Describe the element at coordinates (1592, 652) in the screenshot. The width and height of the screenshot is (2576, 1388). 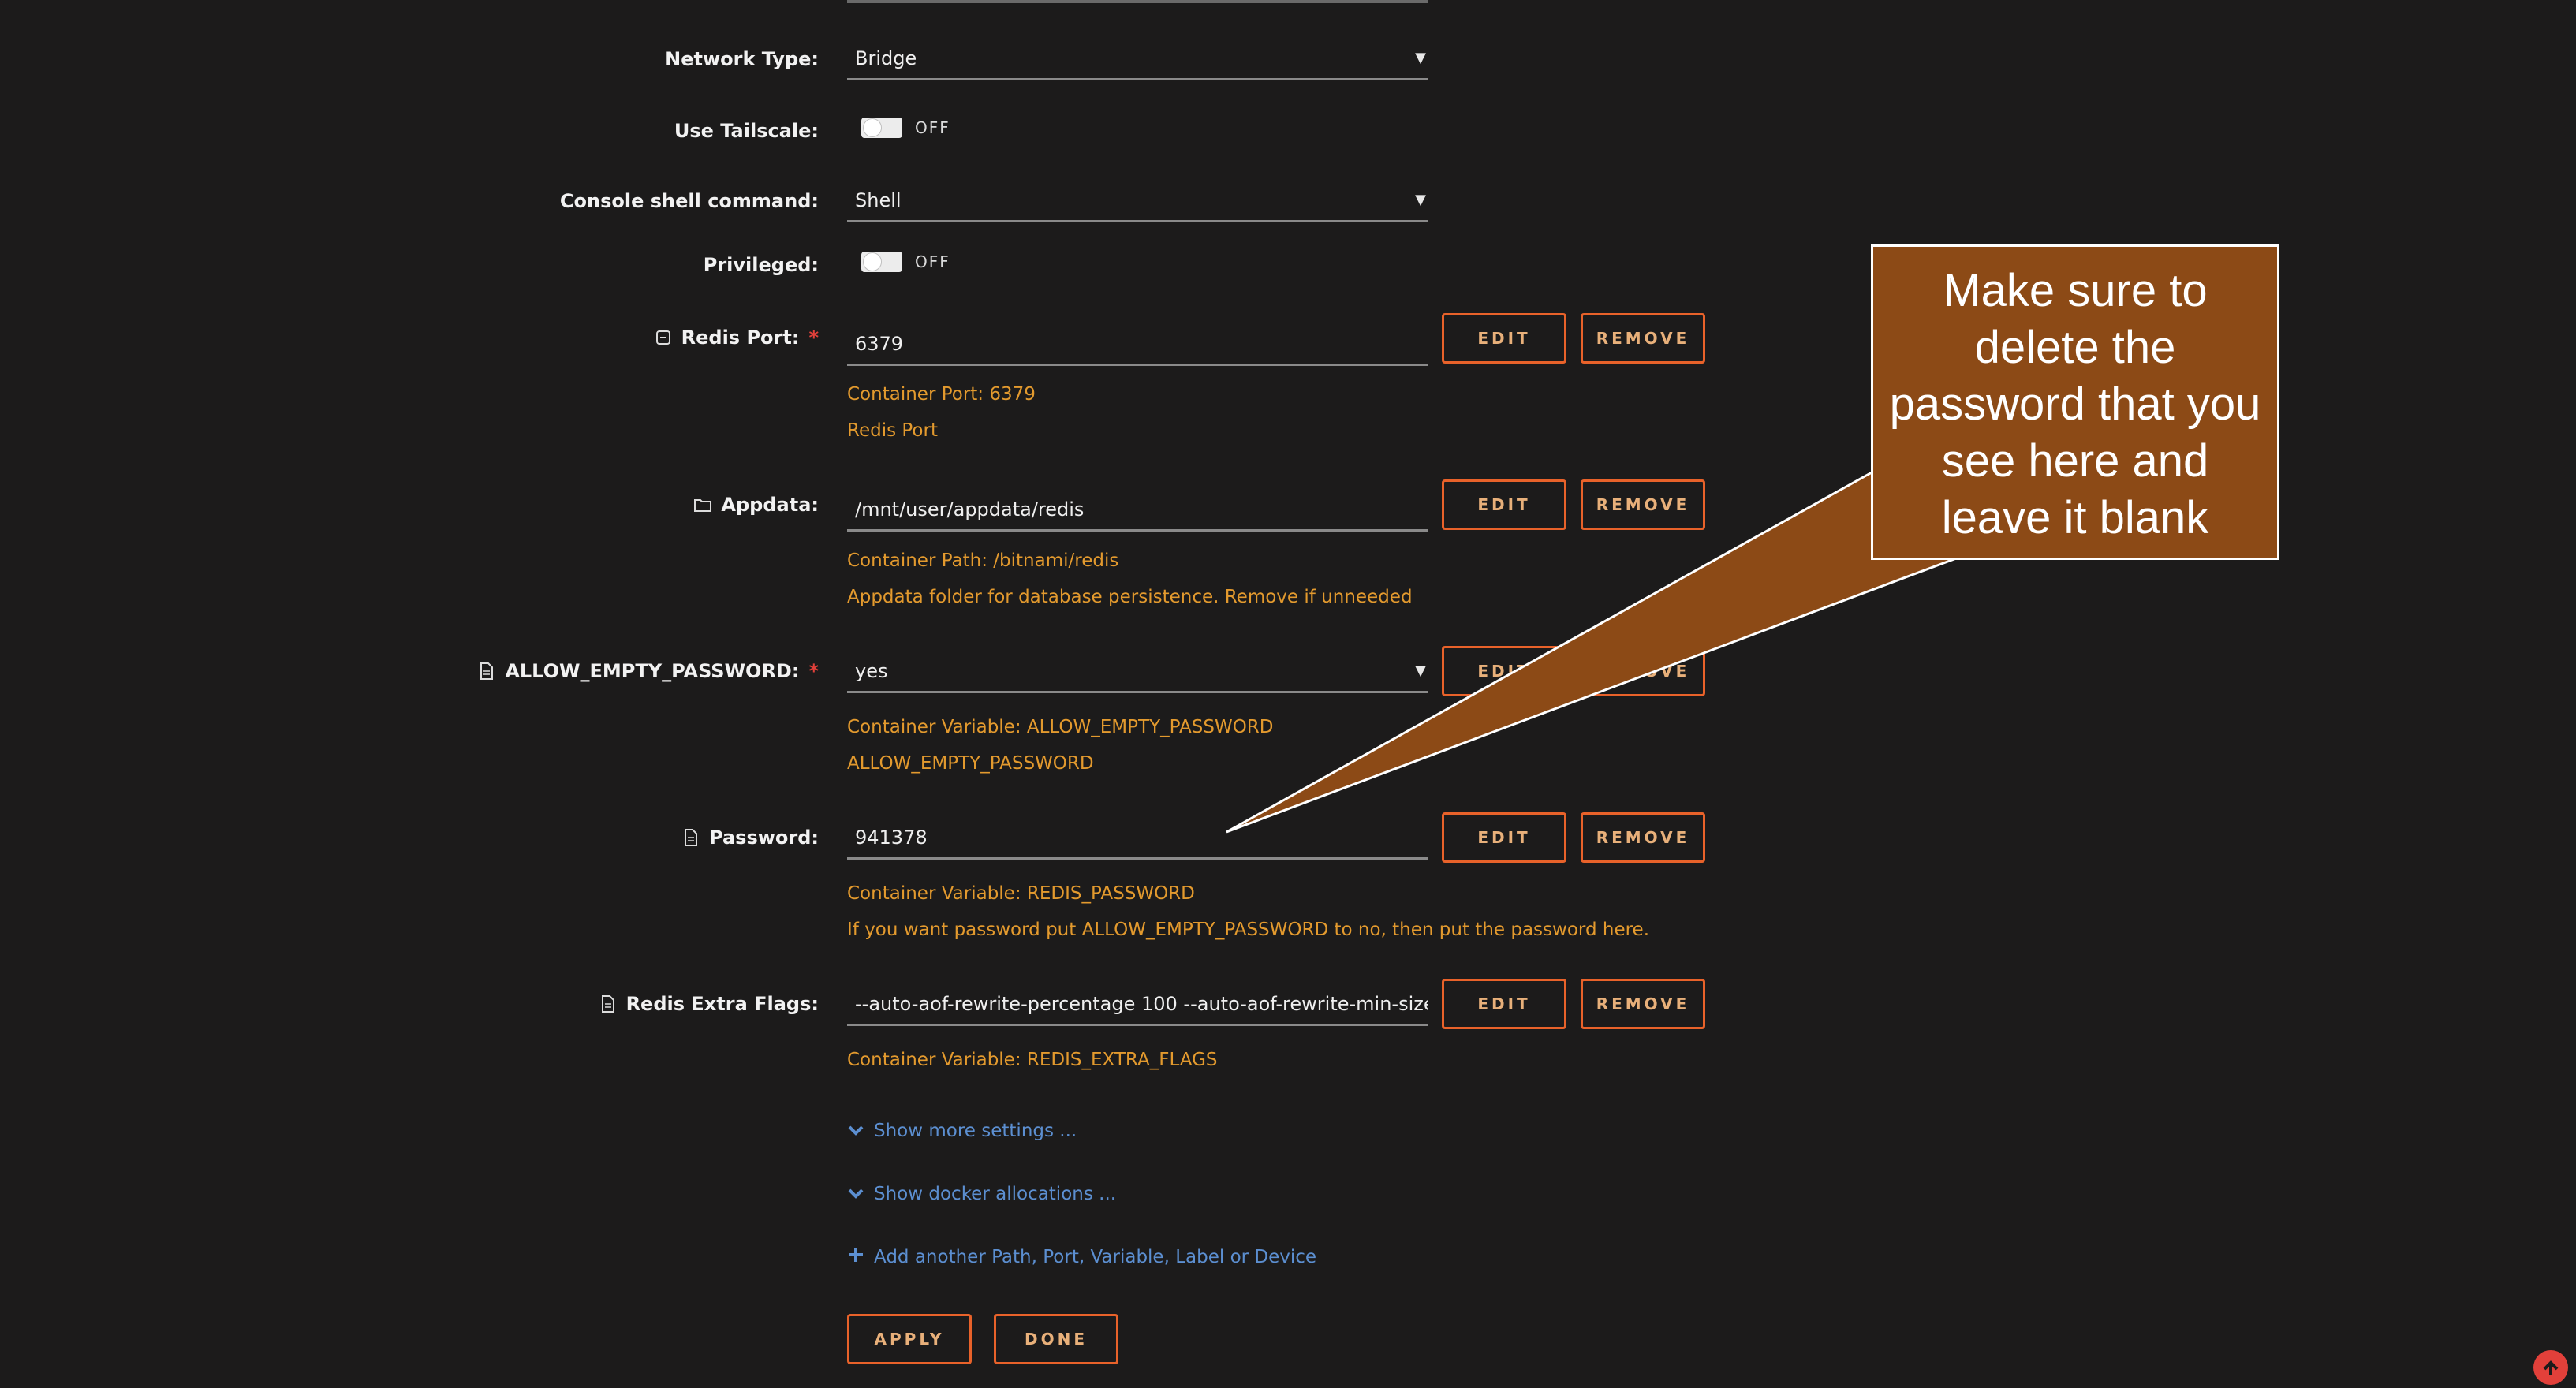
I see `callout-pointer` at that location.